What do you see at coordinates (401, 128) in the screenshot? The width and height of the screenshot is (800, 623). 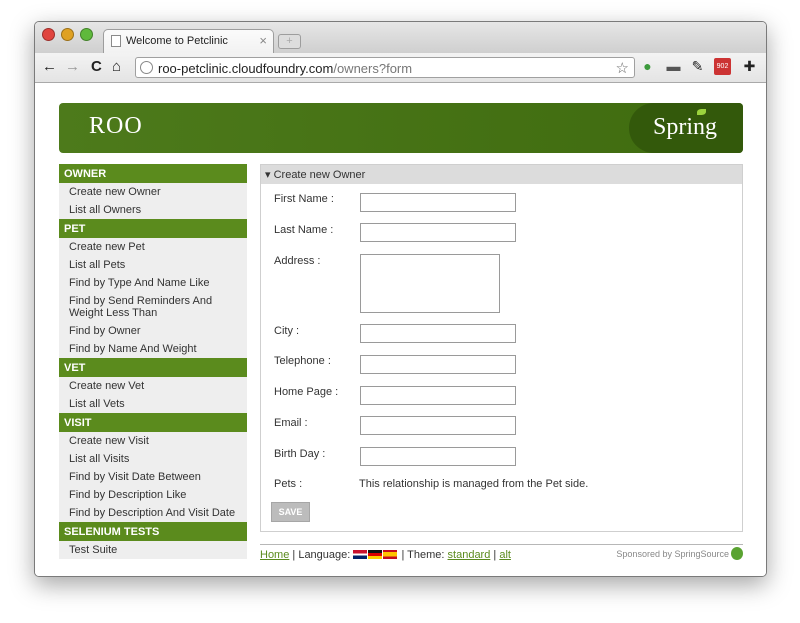 I see `header-banner: ROO Spring` at bounding box center [401, 128].